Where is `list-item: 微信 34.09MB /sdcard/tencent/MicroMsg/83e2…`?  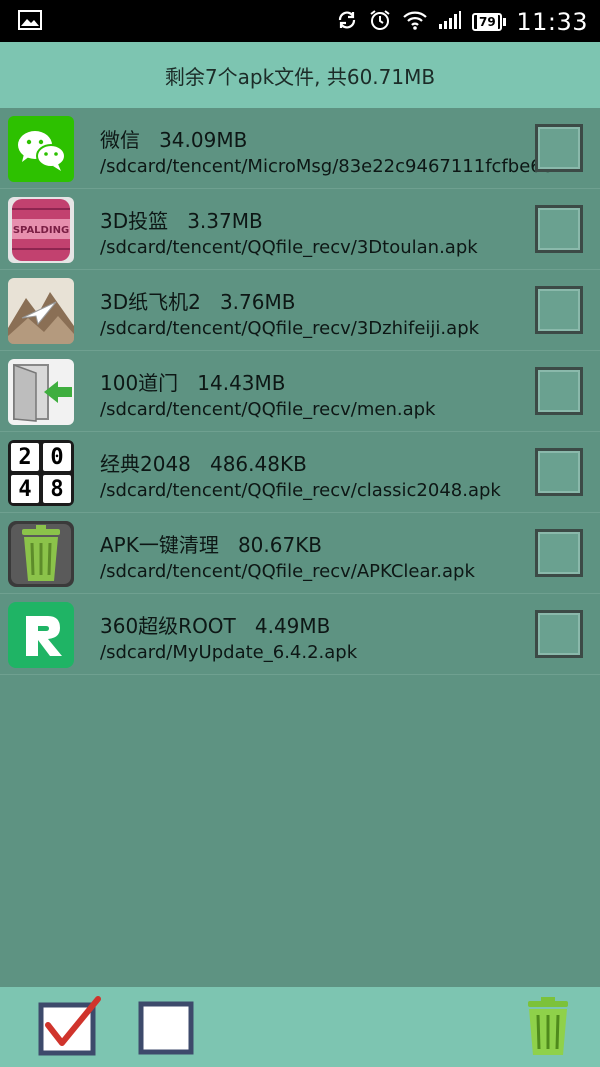 list-item: 微信 34.09MB /sdcard/tencent/MicroMsg/83e2… is located at coordinates (300, 148).